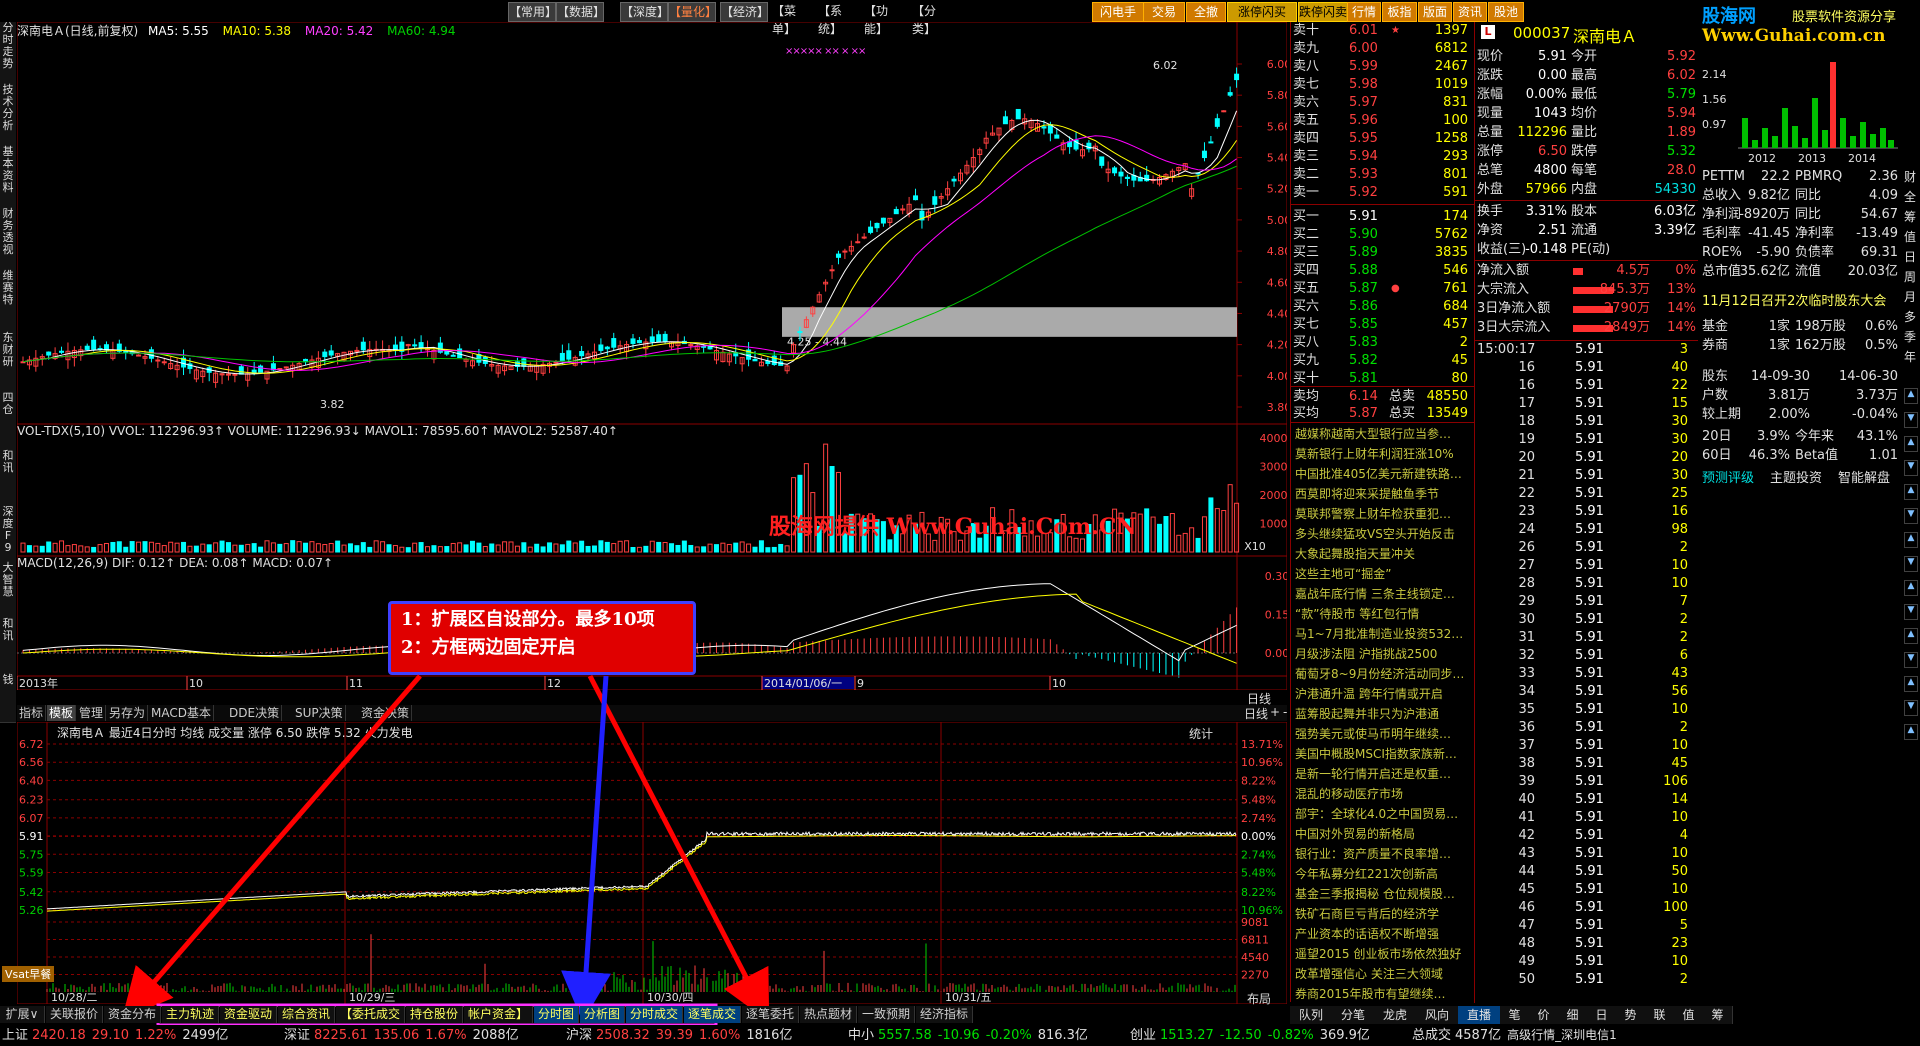 This screenshot has height=1046, width=1920. Describe the element at coordinates (1910, 297) in the screenshot. I see `f10-side-tab-6: 月` at that location.